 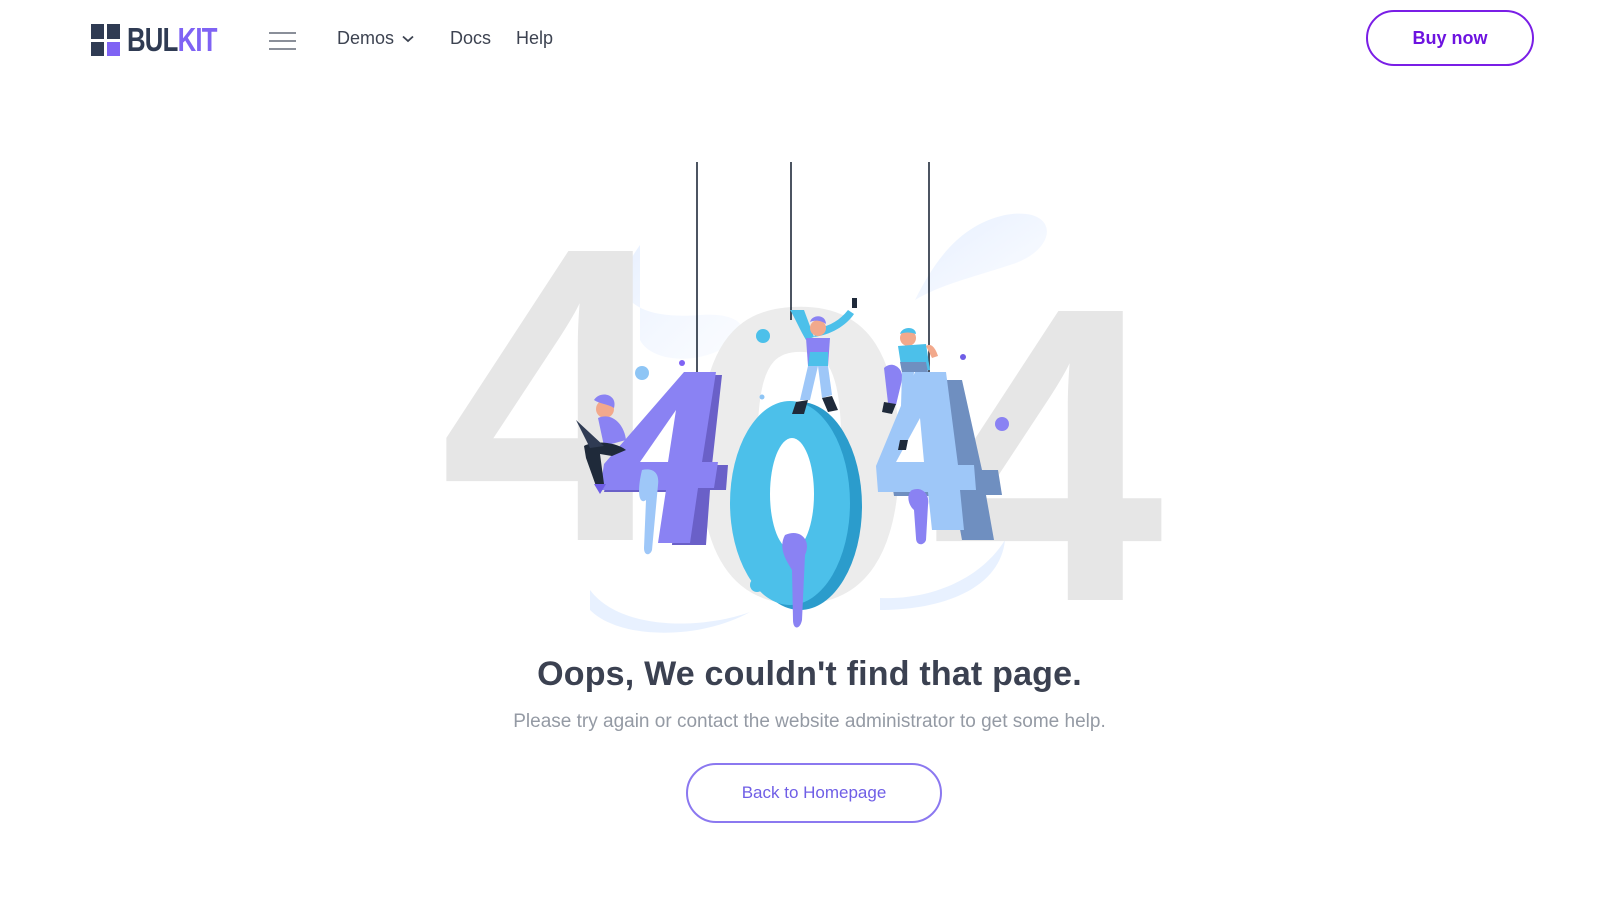 I want to click on digit-four-right, so click(x=939, y=458).